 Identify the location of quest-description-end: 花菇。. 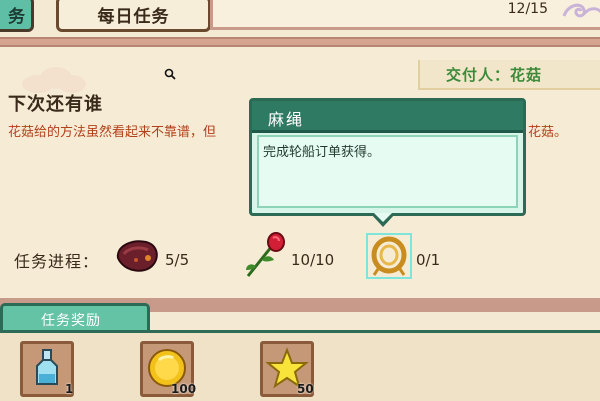
(548, 132).